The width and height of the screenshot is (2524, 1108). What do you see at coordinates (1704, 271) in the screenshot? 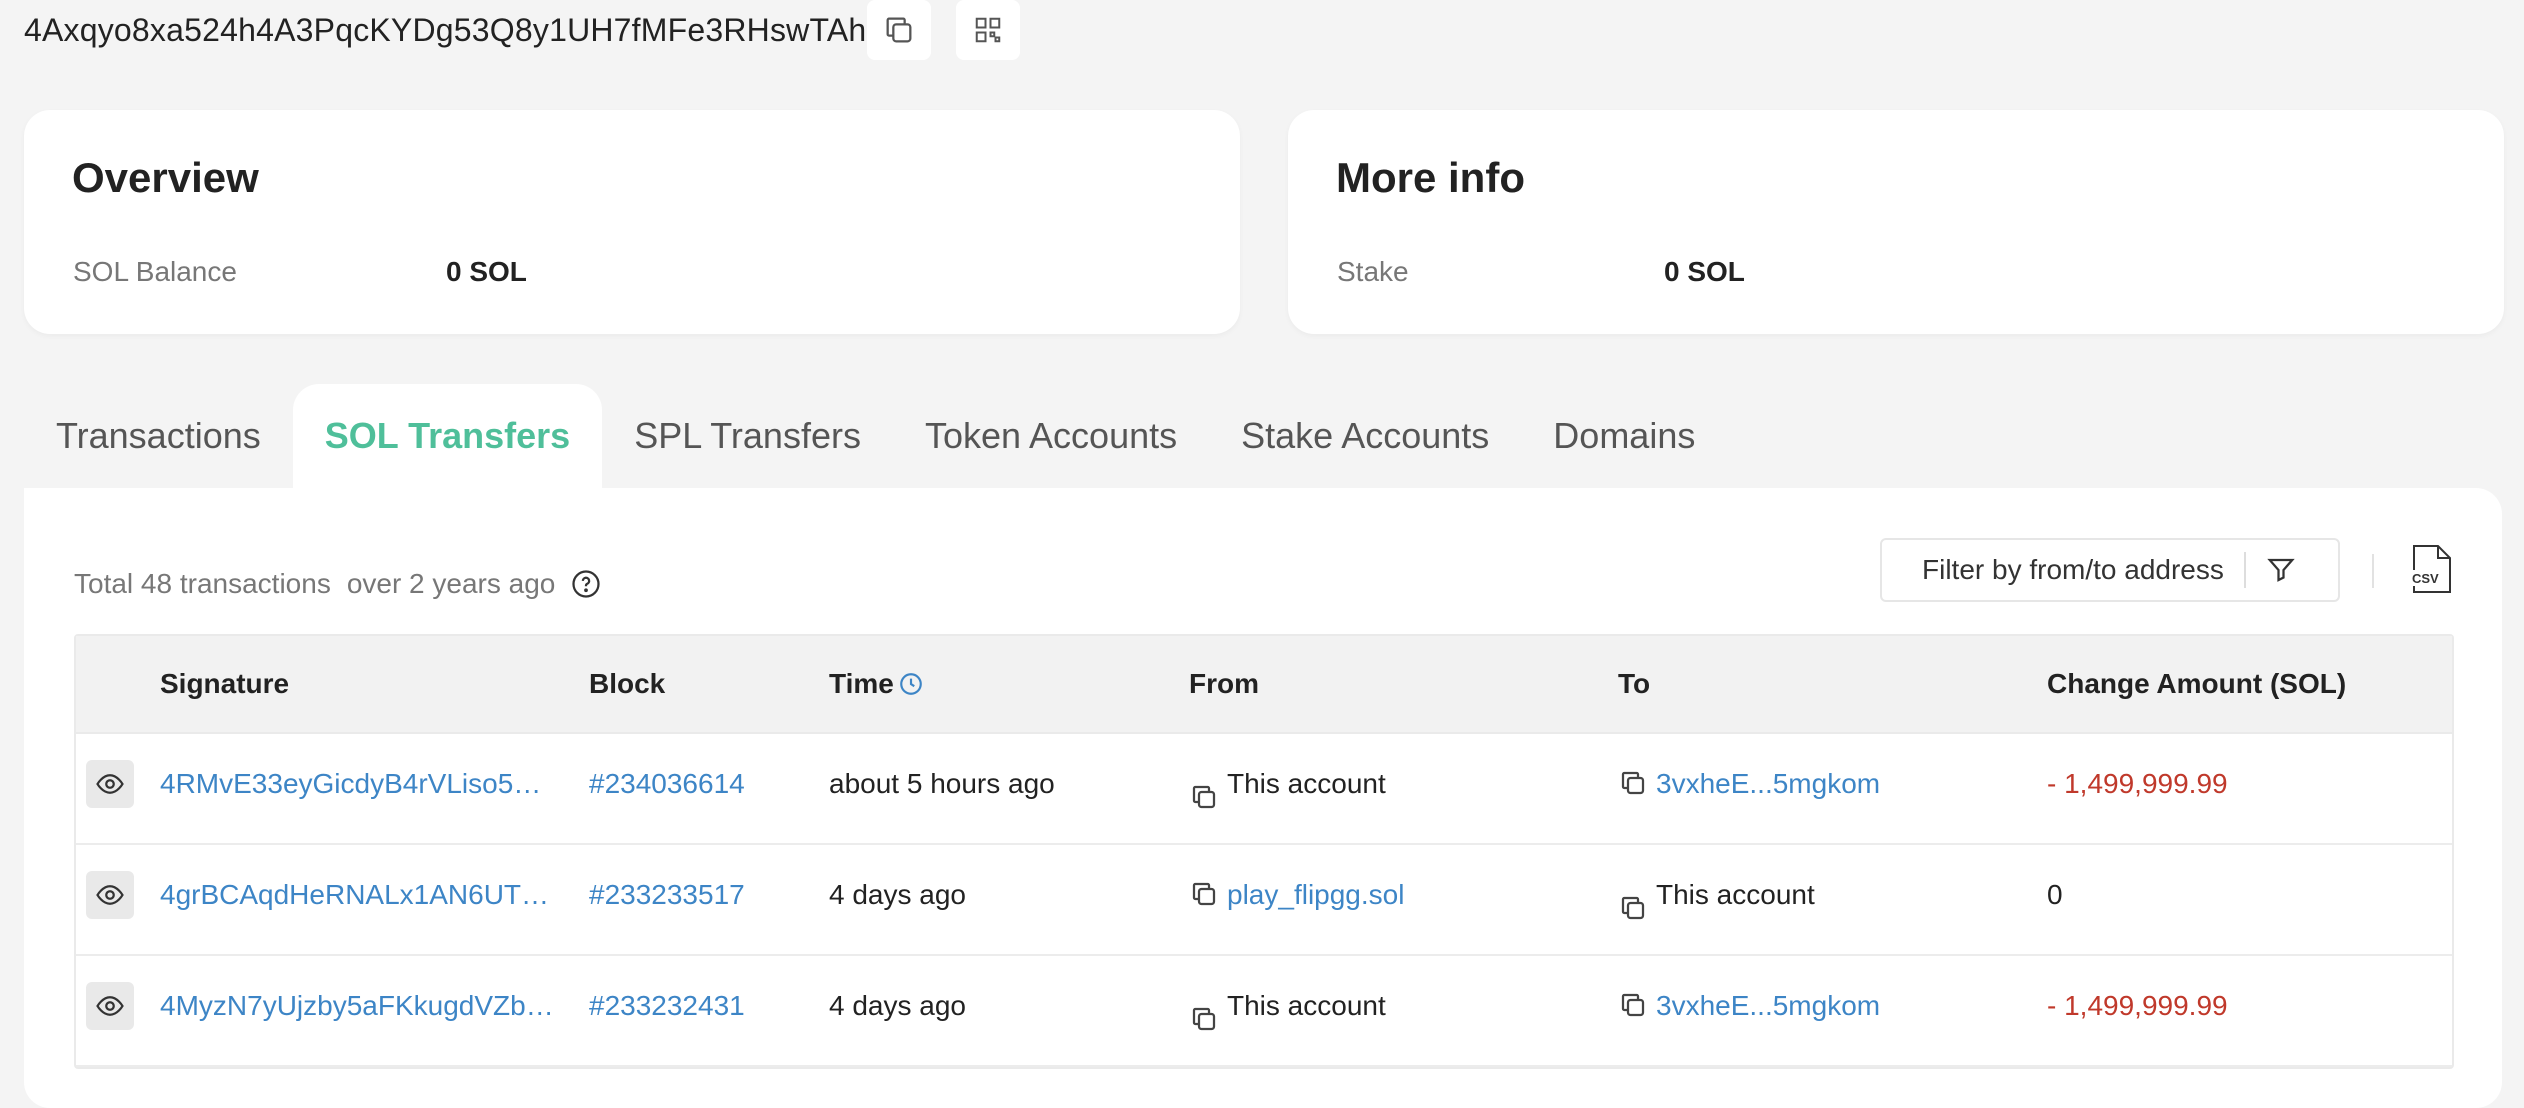
I see `stake-value: 0 SOL` at bounding box center [1704, 271].